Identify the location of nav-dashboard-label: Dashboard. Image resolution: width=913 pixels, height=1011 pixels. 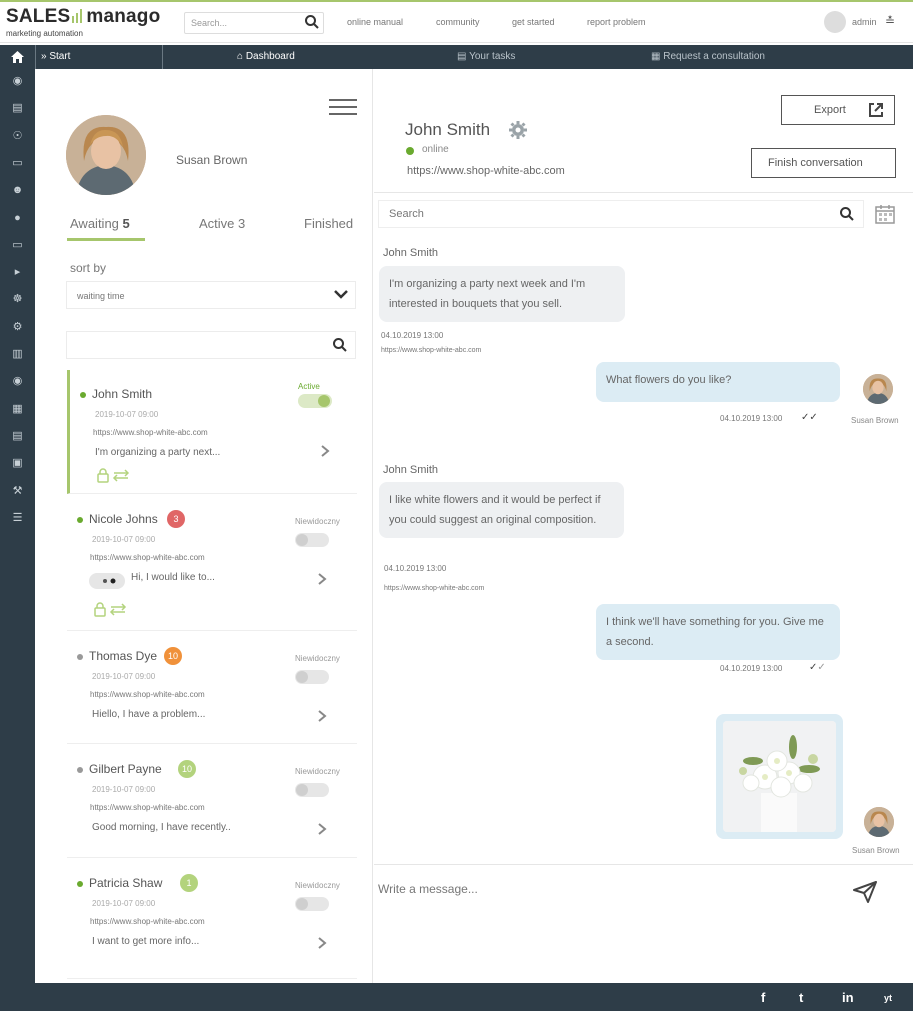
(270, 56).